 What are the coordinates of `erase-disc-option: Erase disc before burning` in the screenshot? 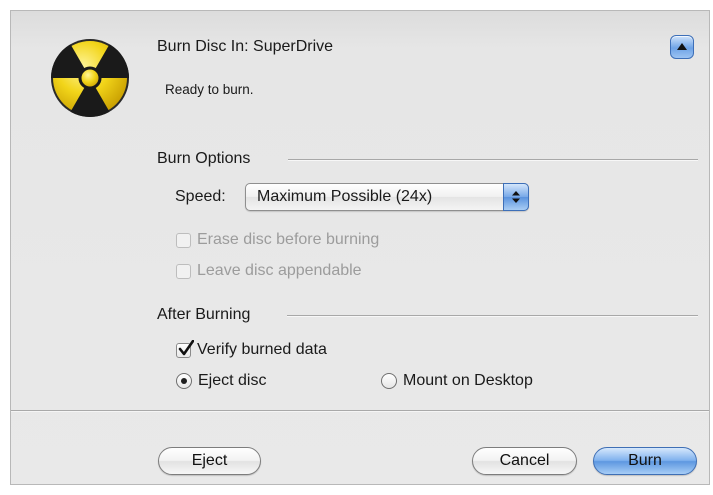 It's located at (277, 240).